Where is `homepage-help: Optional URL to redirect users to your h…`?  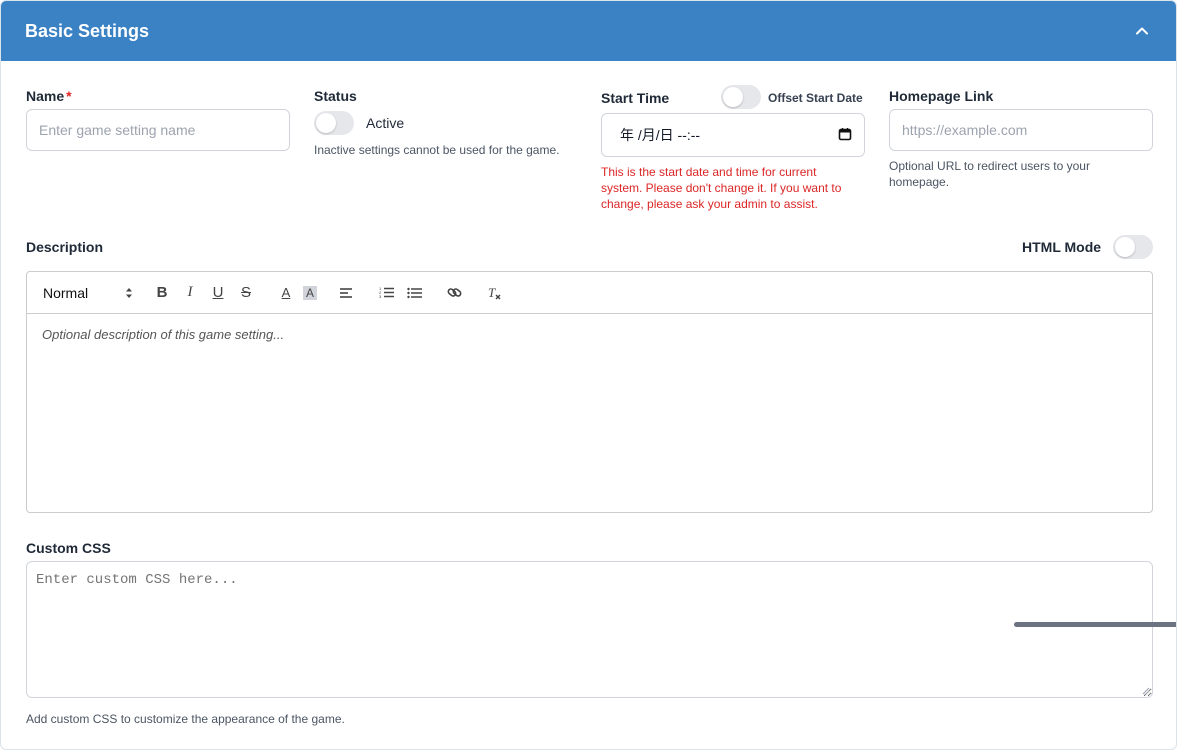
homepage-help: Optional URL to redirect users to your h… is located at coordinates (989, 174).